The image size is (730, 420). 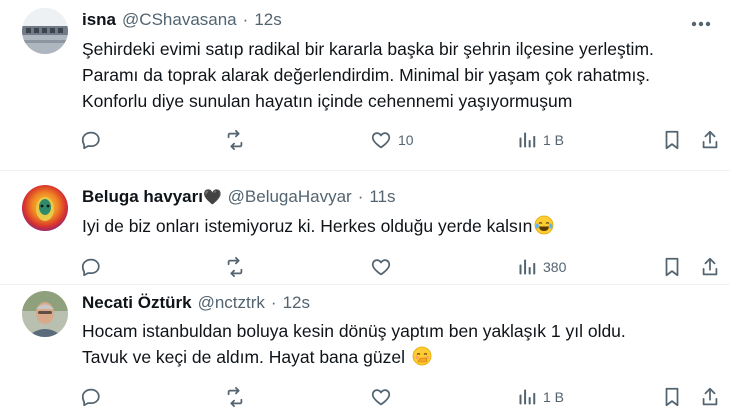 What do you see at coordinates (45, 208) in the screenshot?
I see `avatar-beluga` at bounding box center [45, 208].